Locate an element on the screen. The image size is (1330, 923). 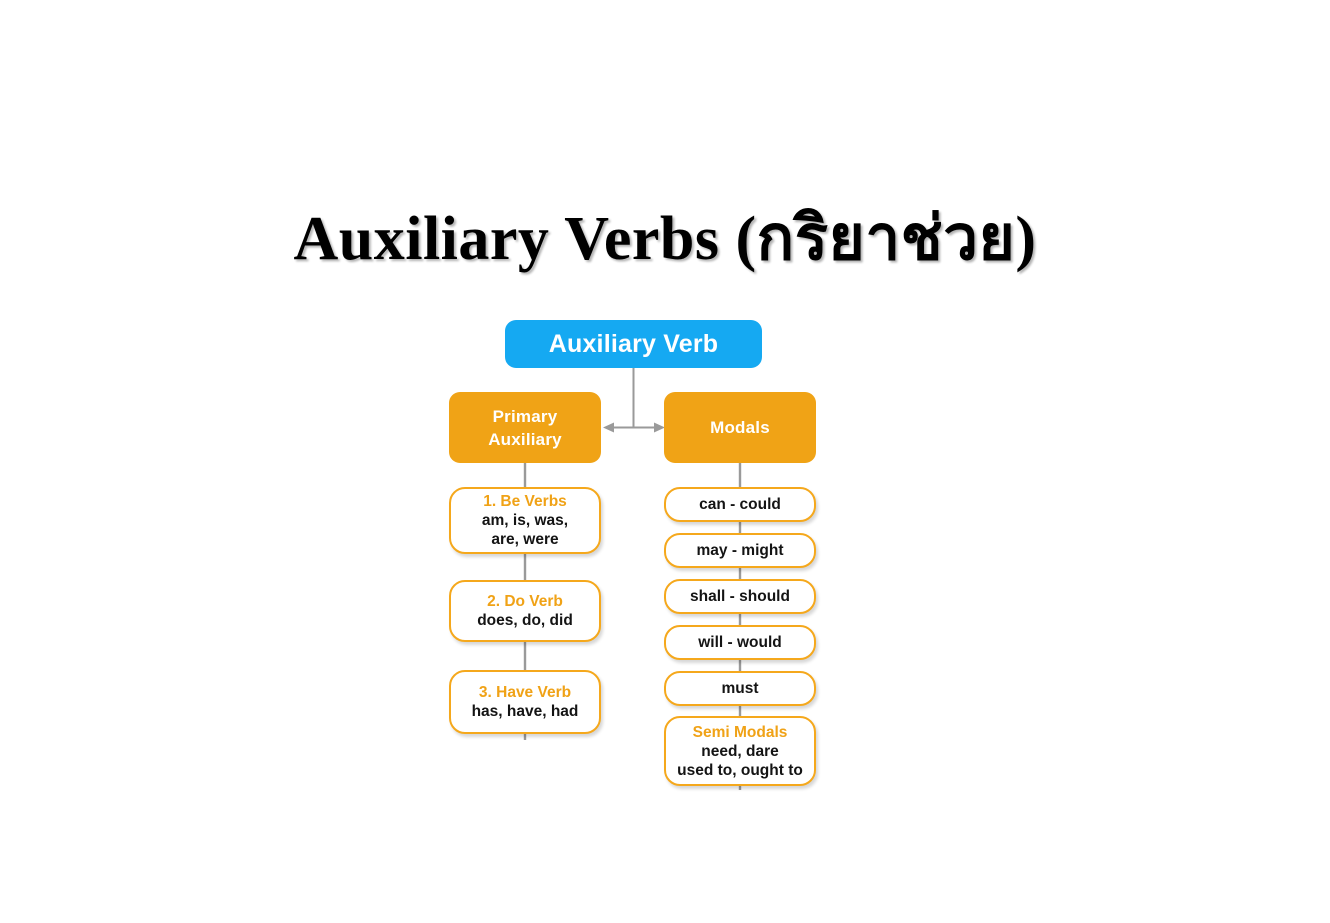
leaf-be-verbs: 1. Be Verbs am, is, was, are, were is located at coordinates (525, 520).